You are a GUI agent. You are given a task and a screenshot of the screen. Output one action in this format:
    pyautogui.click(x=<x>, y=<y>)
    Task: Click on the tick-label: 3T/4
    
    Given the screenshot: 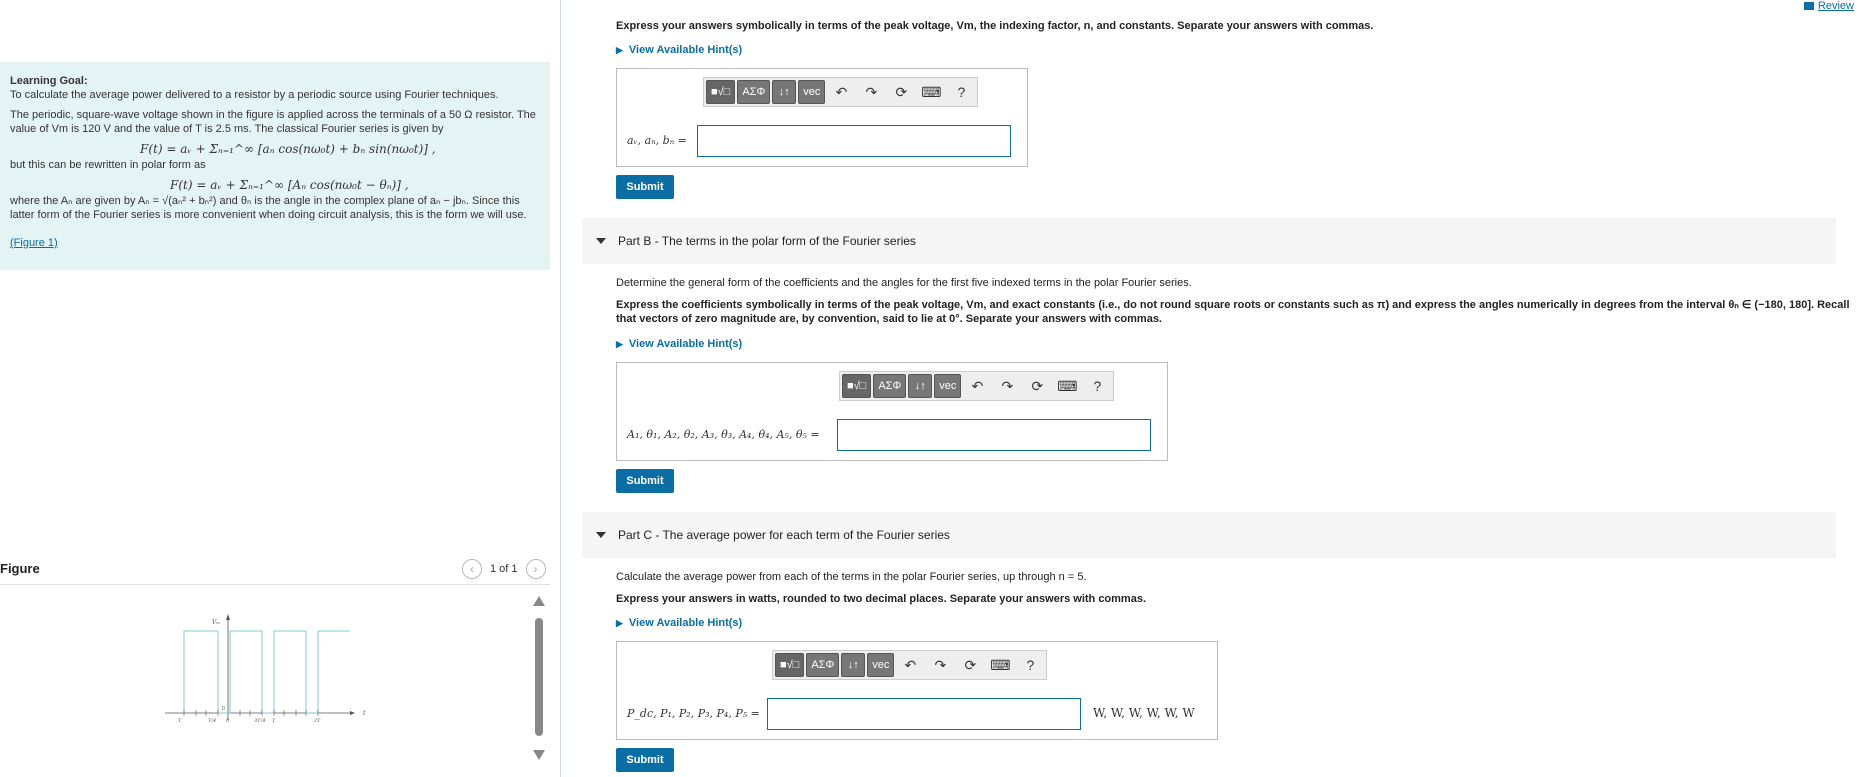 What is the action you would take?
    pyautogui.click(x=259, y=721)
    